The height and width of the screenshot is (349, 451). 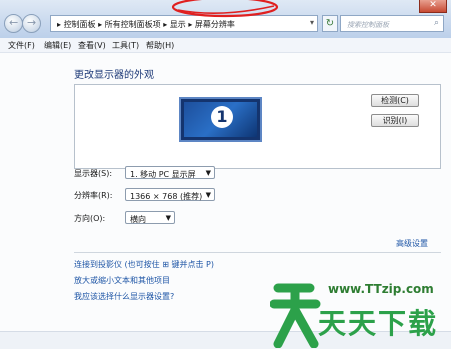 What do you see at coordinates (225, 45) in the screenshot?
I see `menu-bar: 文件(F) 编辑(E) 查看(V) 工具(T) 帮助(H)` at bounding box center [225, 45].